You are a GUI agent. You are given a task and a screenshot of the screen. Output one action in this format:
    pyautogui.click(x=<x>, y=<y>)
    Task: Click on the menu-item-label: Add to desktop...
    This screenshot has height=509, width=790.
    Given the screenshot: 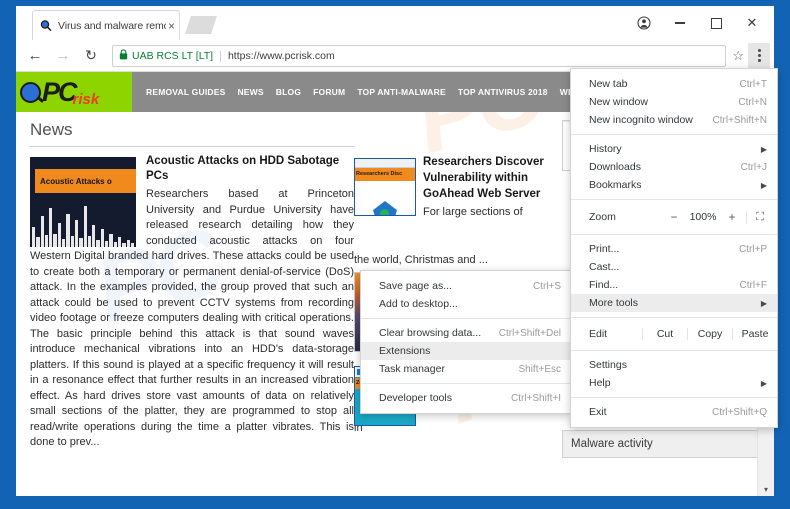 What is the action you would take?
    pyautogui.click(x=418, y=304)
    